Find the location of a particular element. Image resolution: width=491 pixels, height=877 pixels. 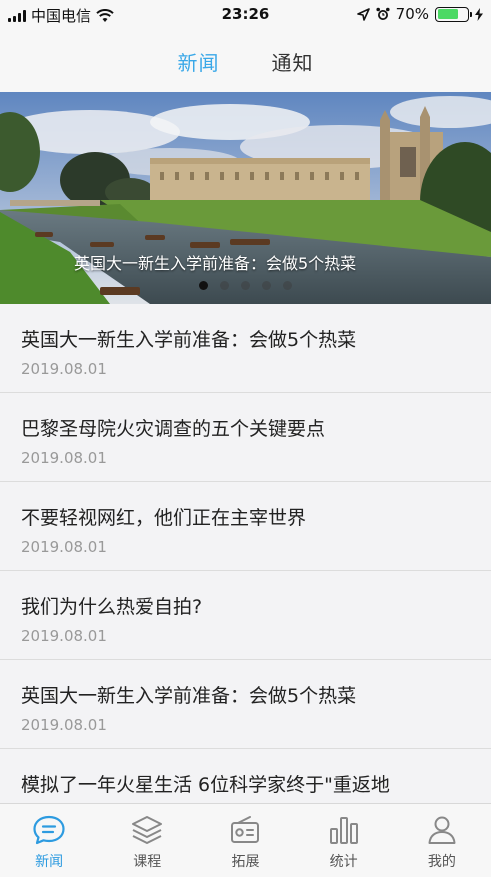

bottom-nav: 新闻 课程 拓展 统计 我的 is located at coordinates (245, 840).